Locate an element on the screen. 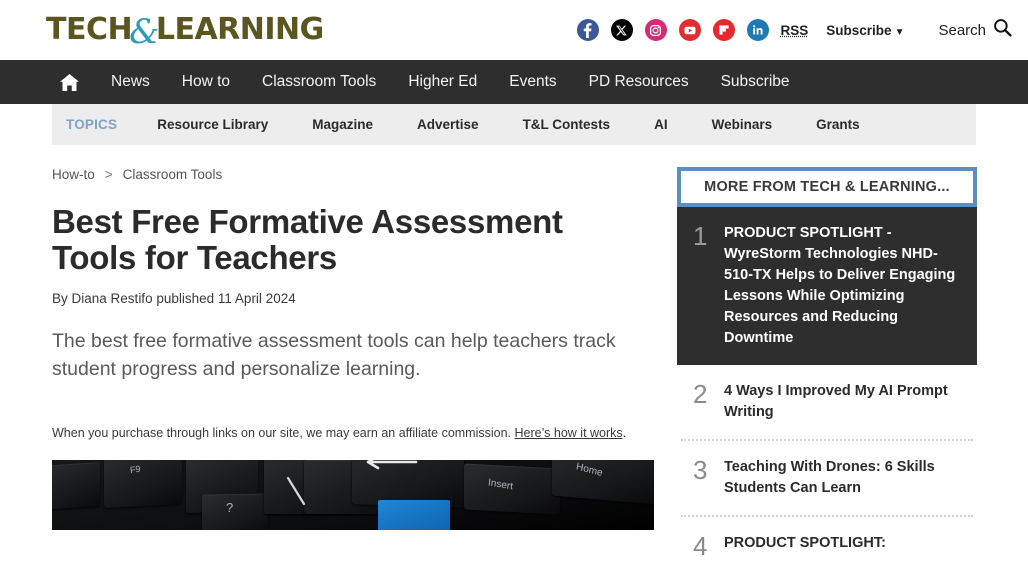 This screenshot has height=578, width=1028. breadcrumb-item-how-to: How-to is located at coordinates (73, 174).